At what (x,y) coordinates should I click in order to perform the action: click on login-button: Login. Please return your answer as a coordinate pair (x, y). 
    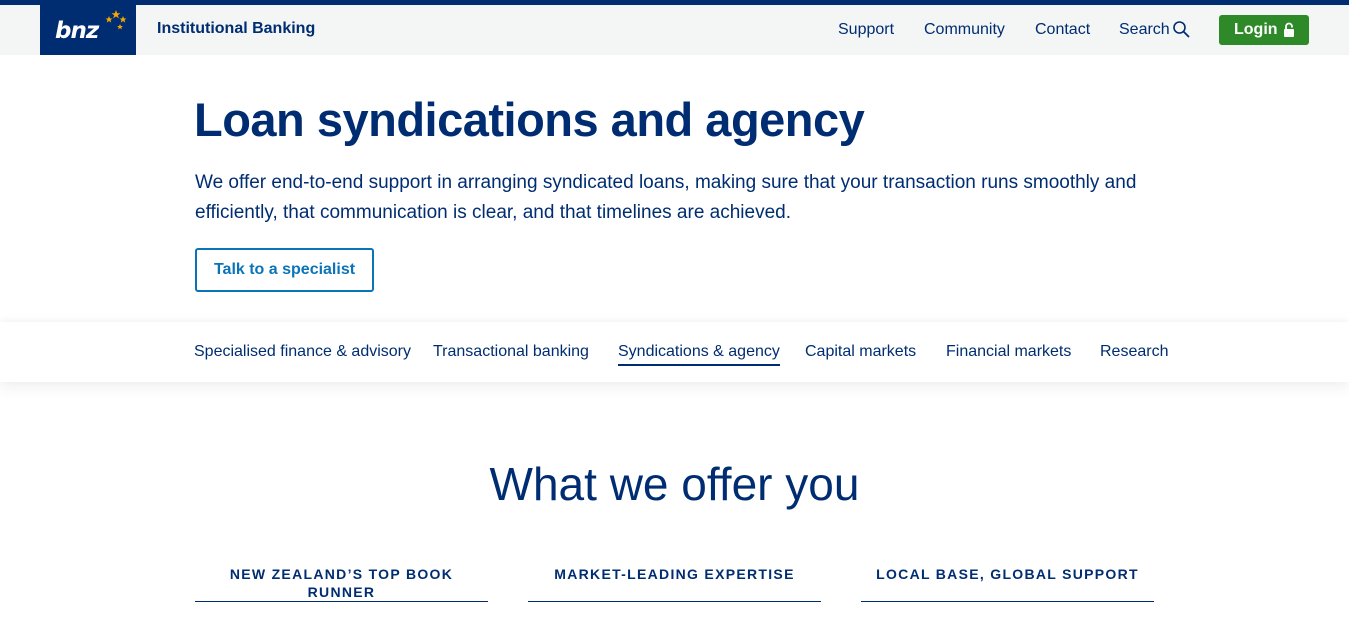
    Looking at the image, I should click on (1264, 30).